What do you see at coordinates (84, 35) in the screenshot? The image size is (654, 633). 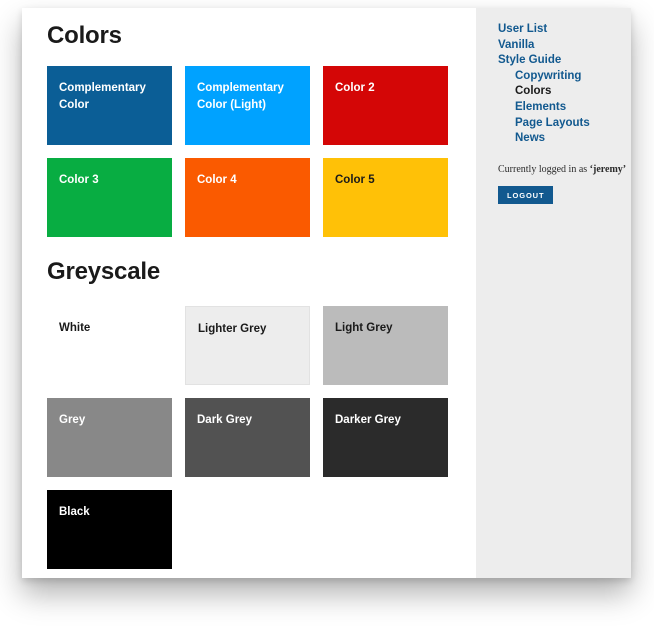 I see `page-title: Colors` at bounding box center [84, 35].